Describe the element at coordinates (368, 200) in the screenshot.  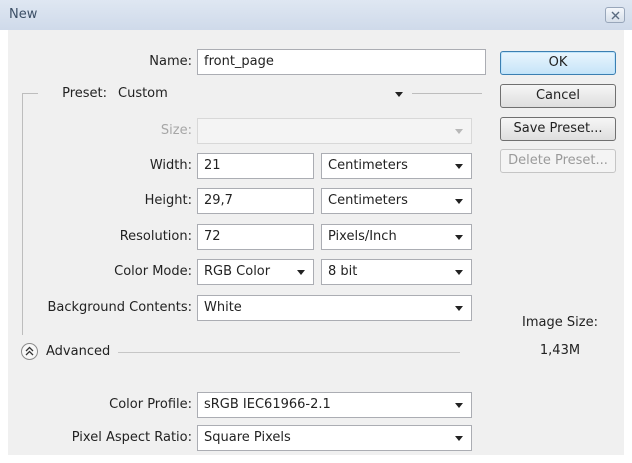
I see `height-unit-value: Centimeters` at that location.